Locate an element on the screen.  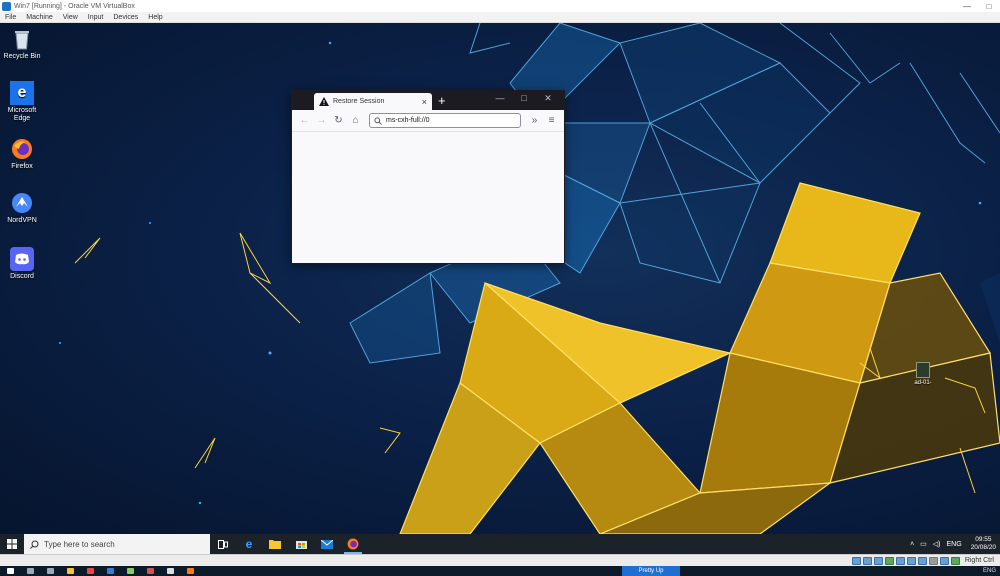
window-title: Win7 [Running] - Oracle VM VirtualBox is located at coordinates (74, 6).